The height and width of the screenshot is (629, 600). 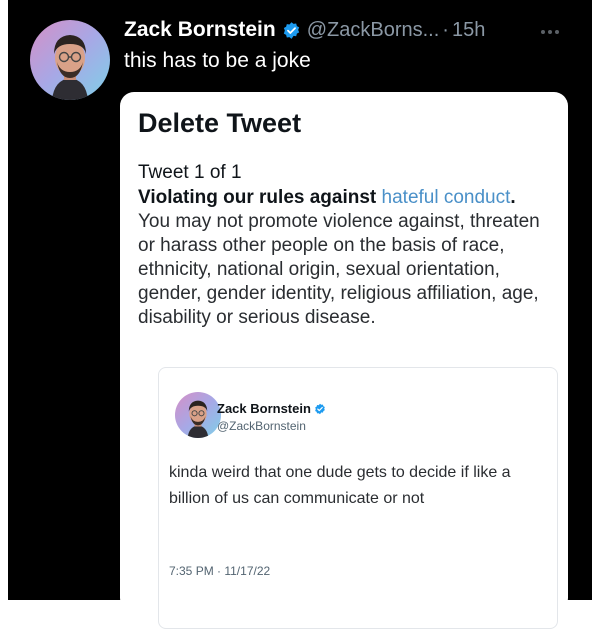 What do you see at coordinates (468, 30) in the screenshot?
I see `post-time: 15h` at bounding box center [468, 30].